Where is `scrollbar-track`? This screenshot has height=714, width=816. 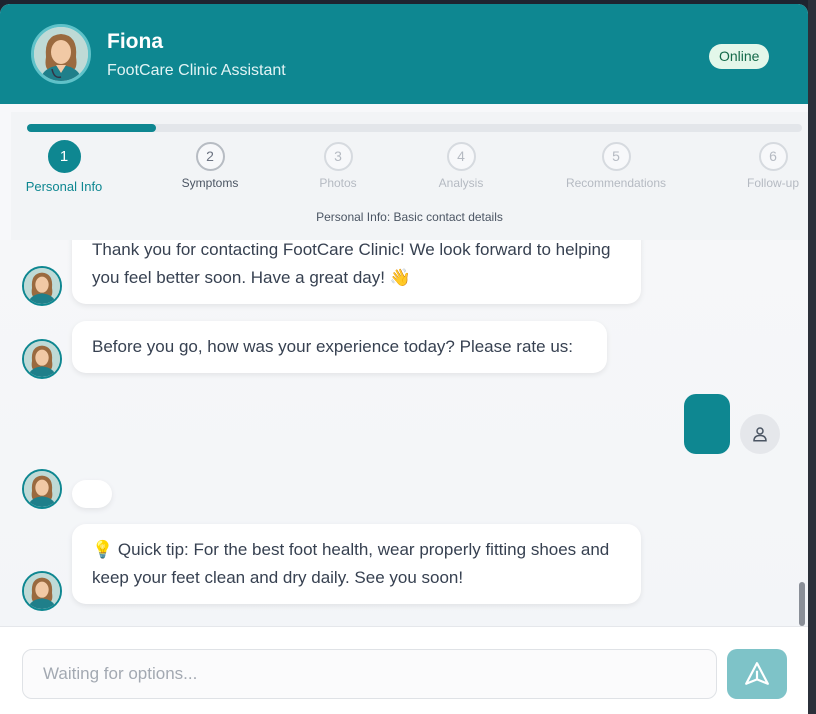
scrollbar-track is located at coordinates (812, 357).